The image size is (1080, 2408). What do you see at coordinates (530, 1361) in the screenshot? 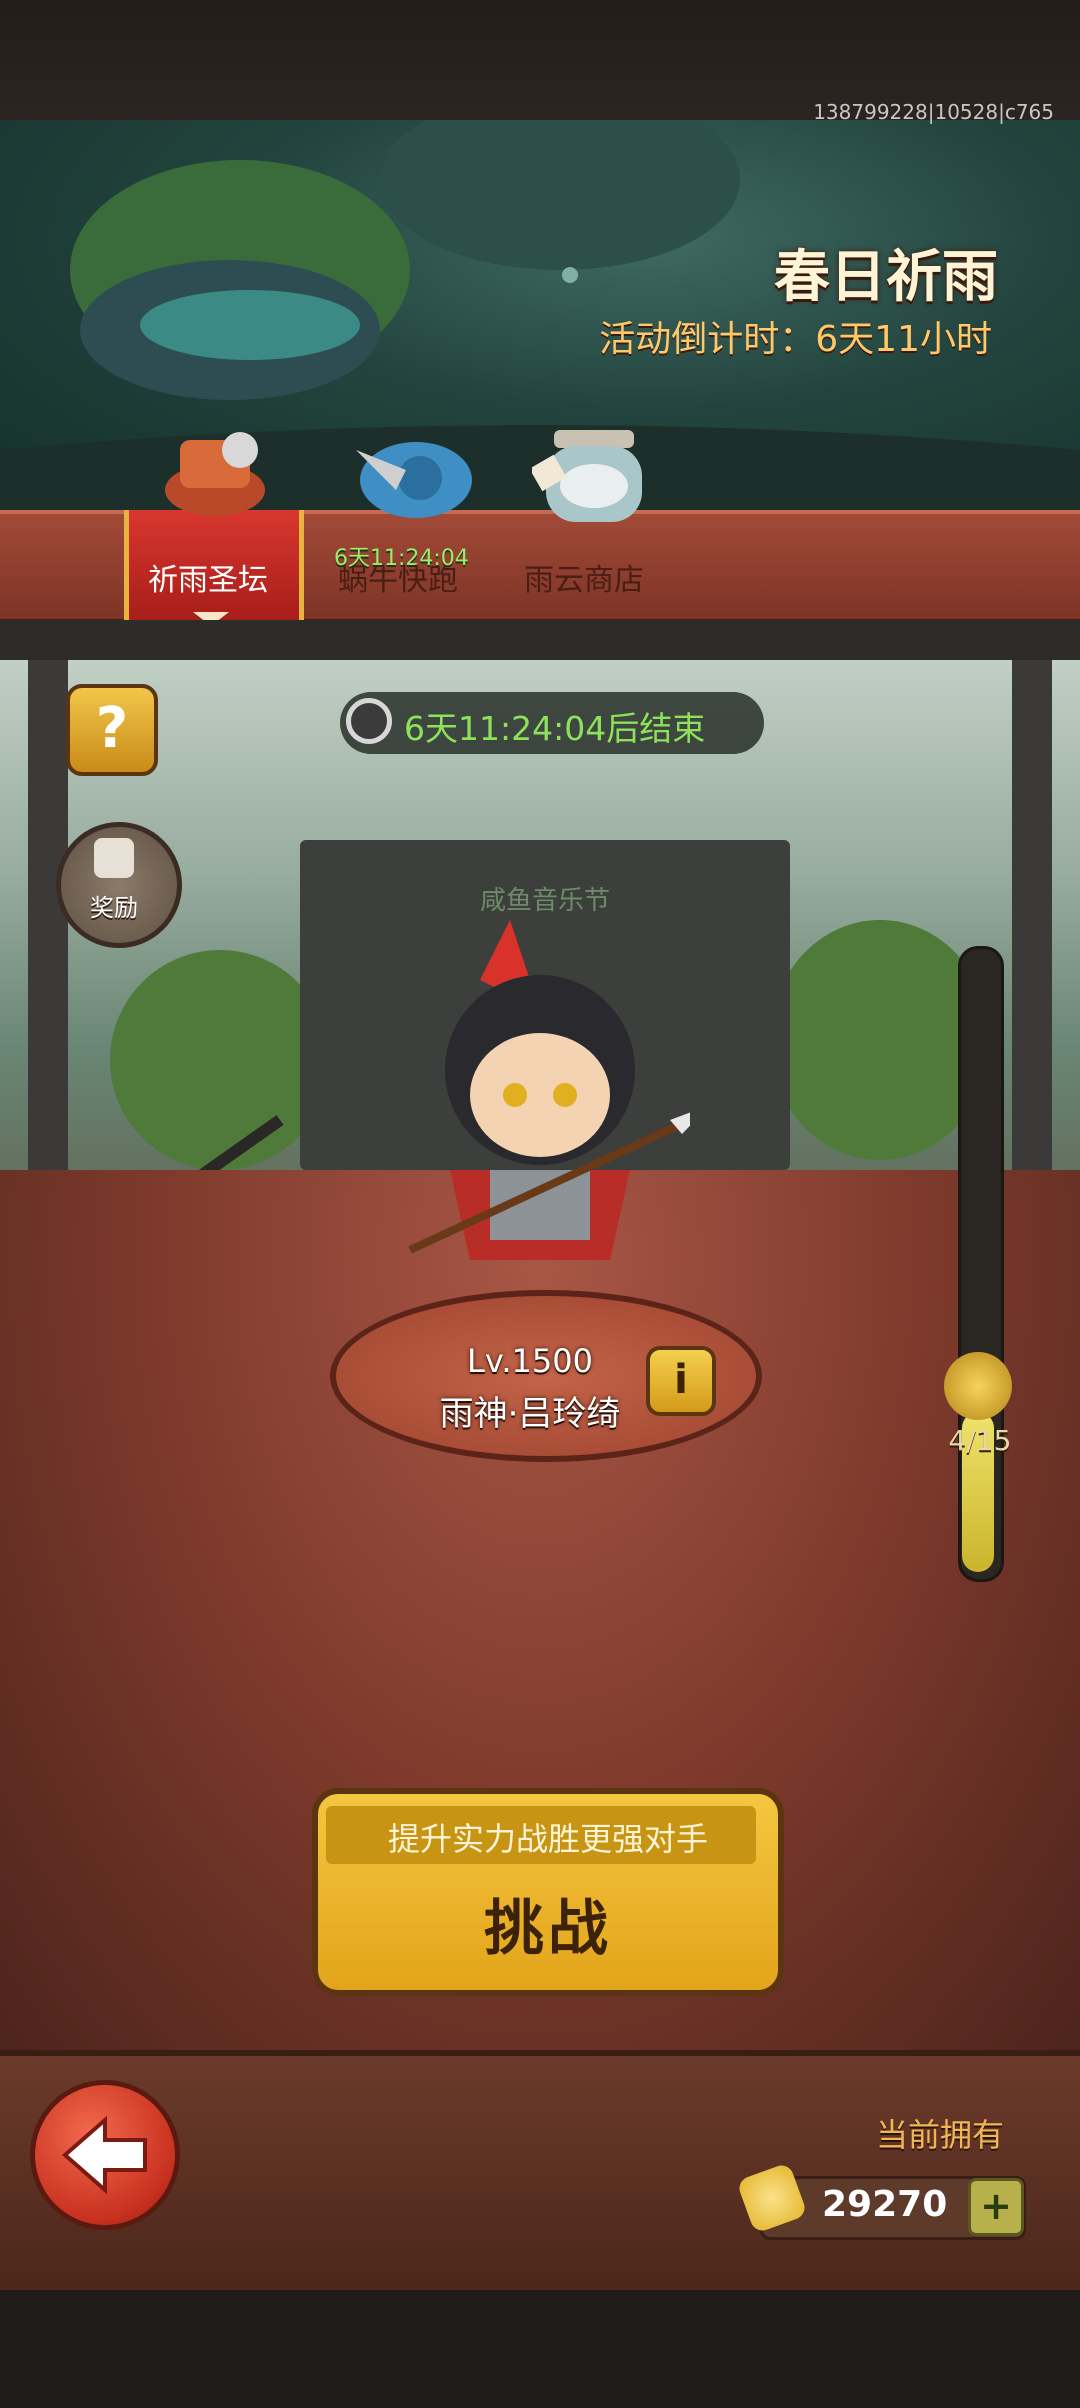
I see `hero-level: Lv.1500` at bounding box center [530, 1361].